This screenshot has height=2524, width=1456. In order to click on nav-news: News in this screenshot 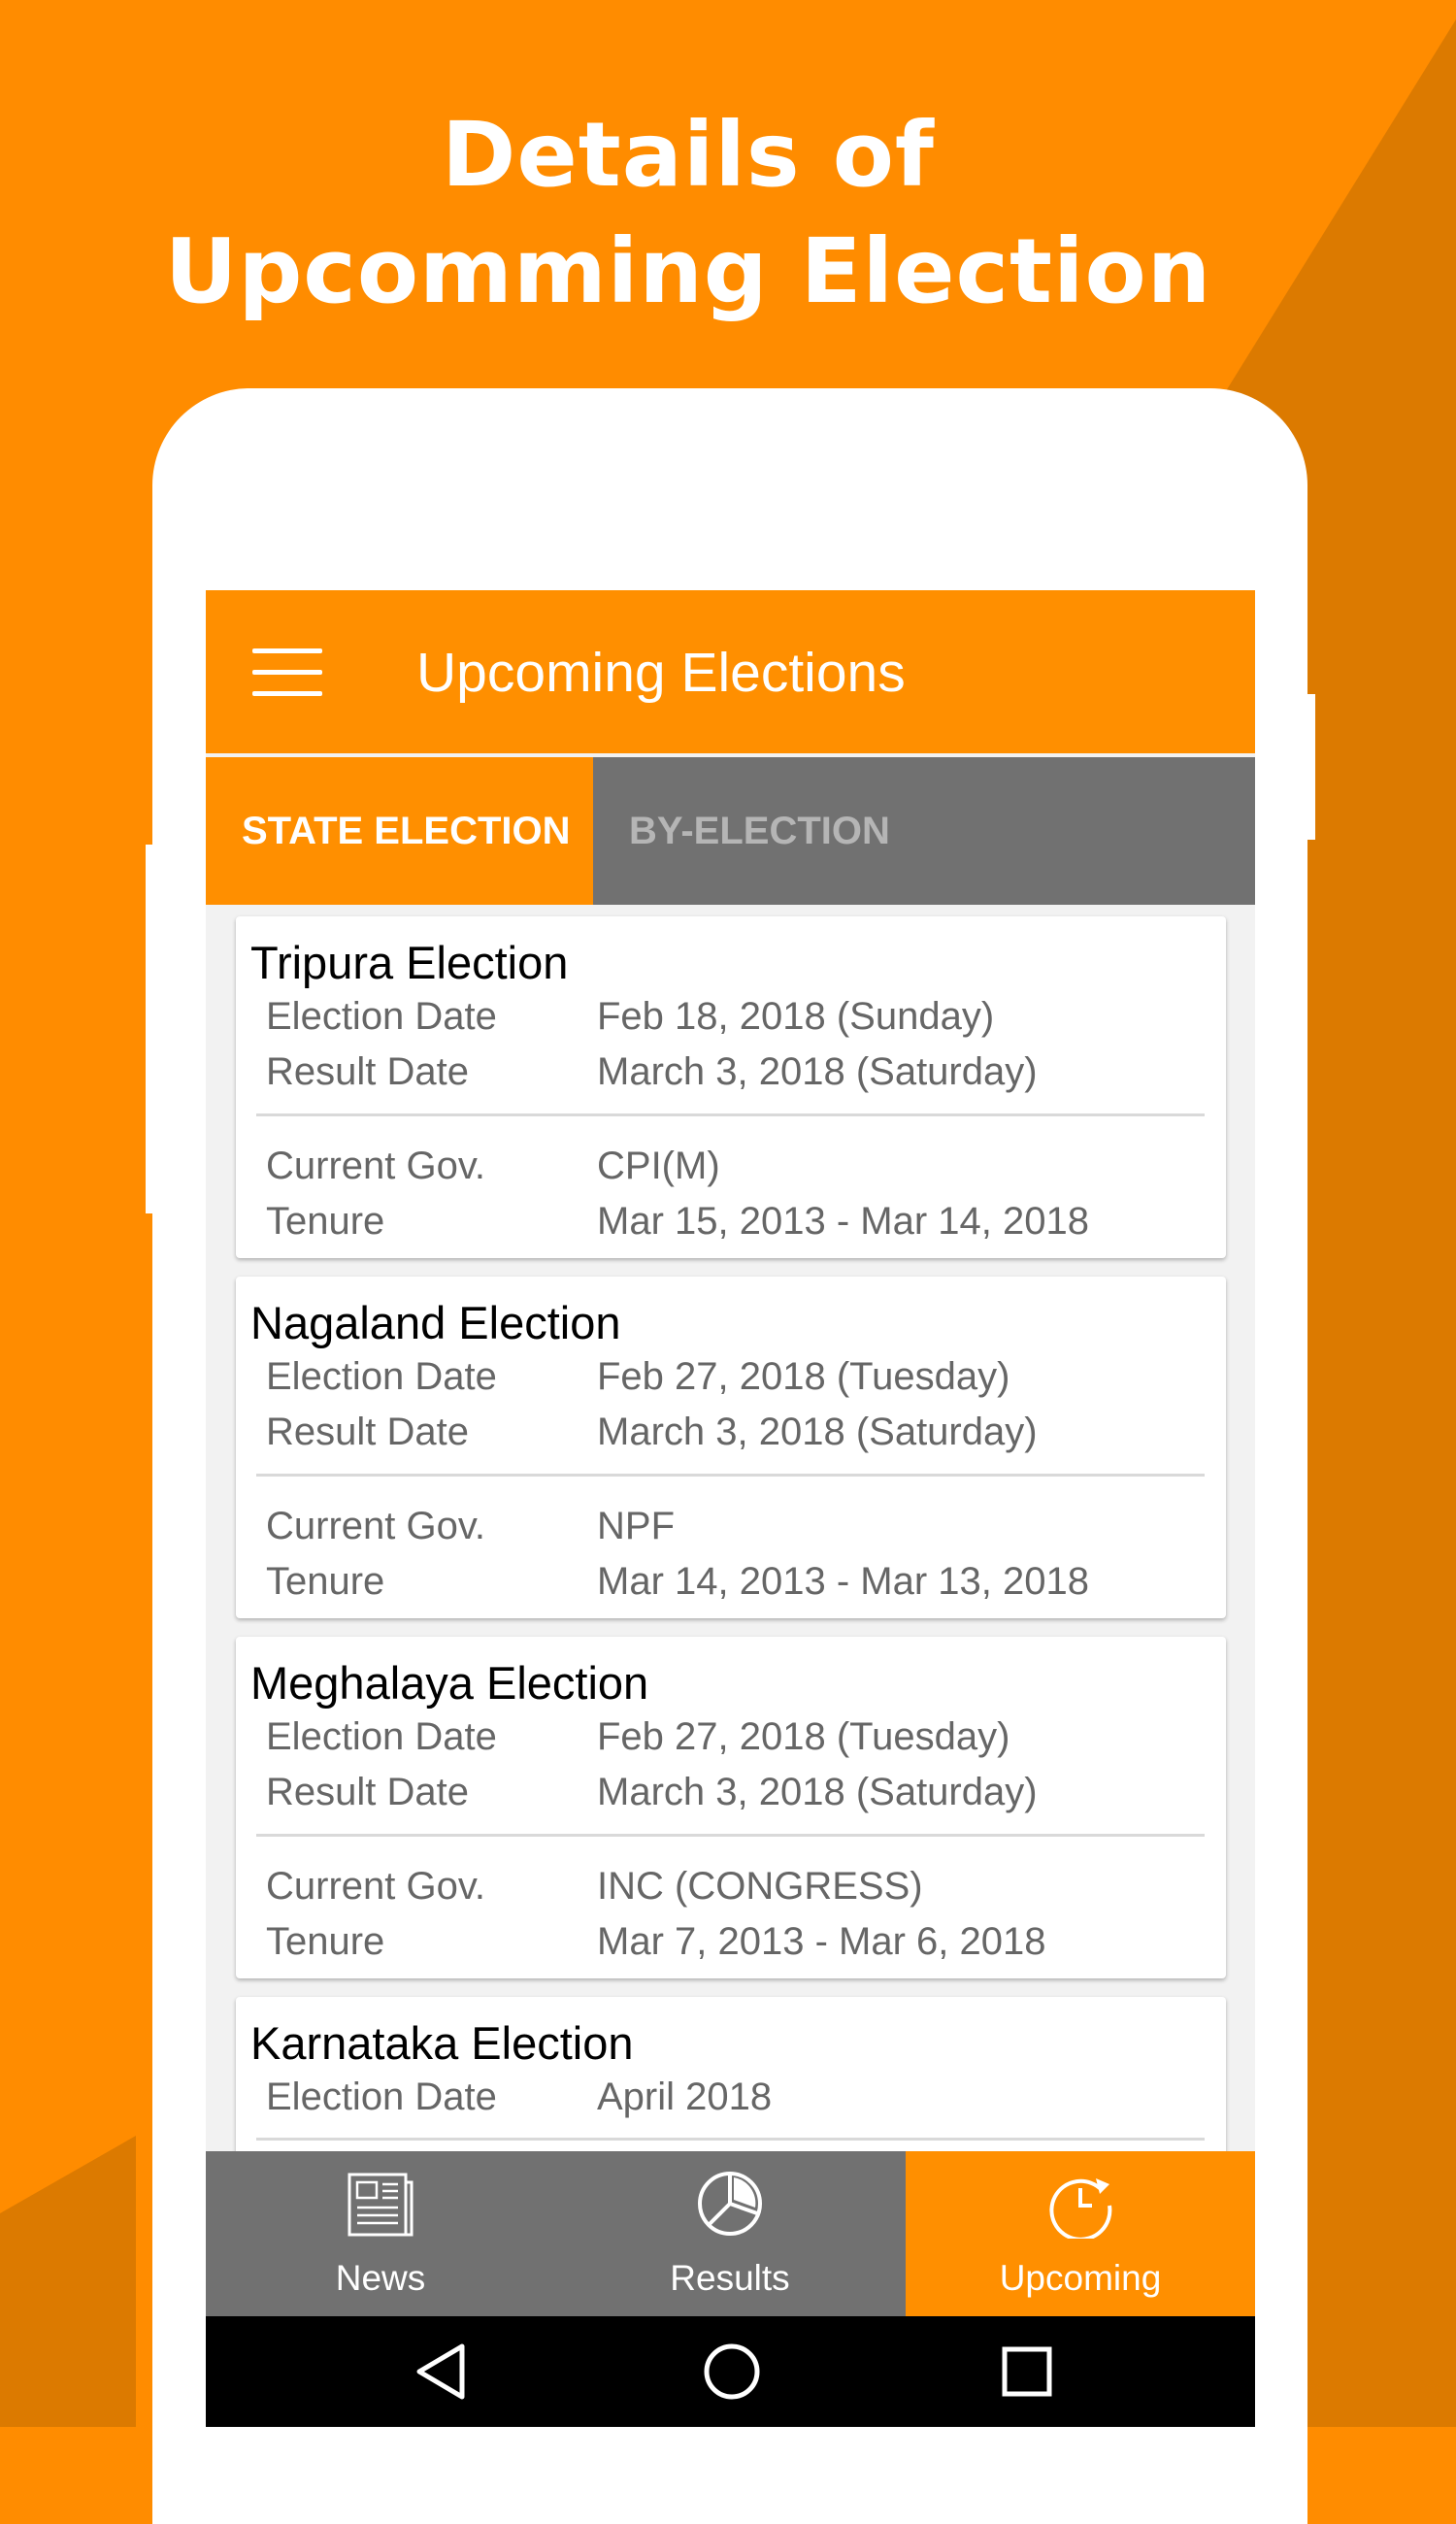, I will do `click(380, 2233)`.